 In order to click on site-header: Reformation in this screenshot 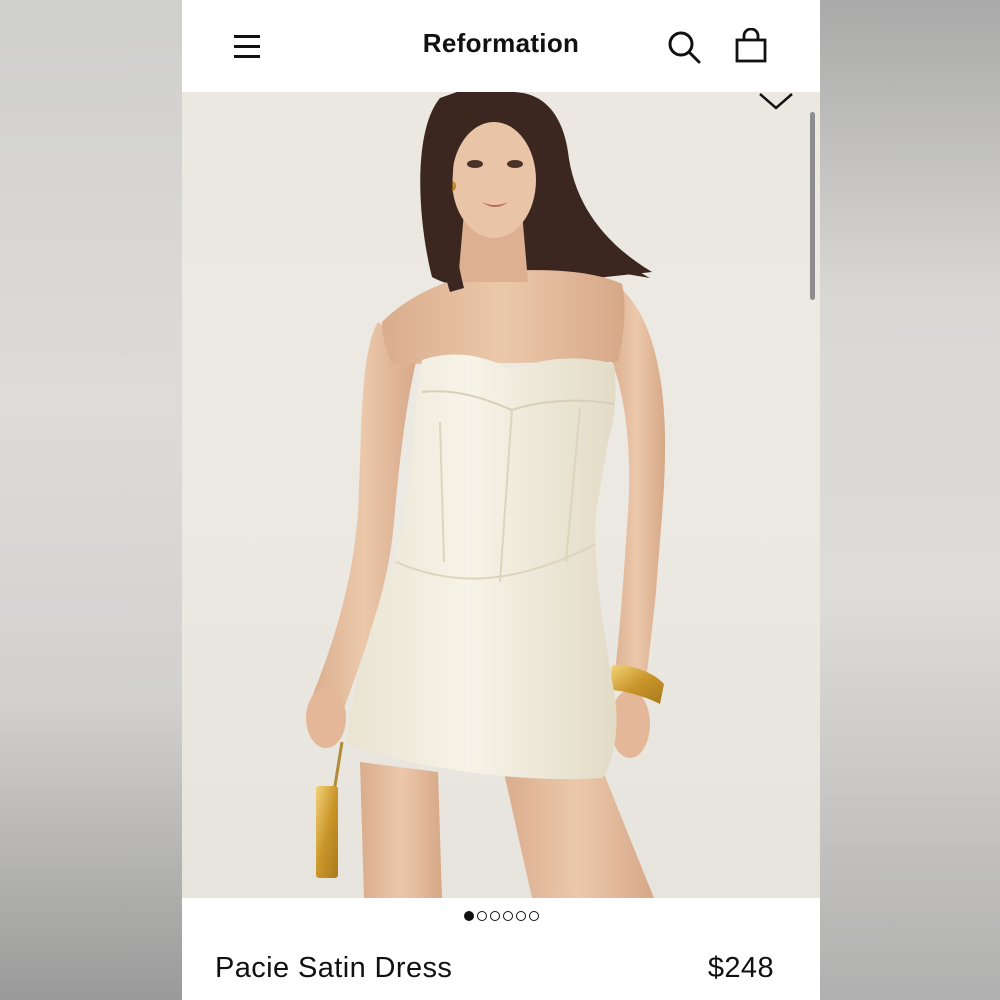, I will do `click(501, 46)`.